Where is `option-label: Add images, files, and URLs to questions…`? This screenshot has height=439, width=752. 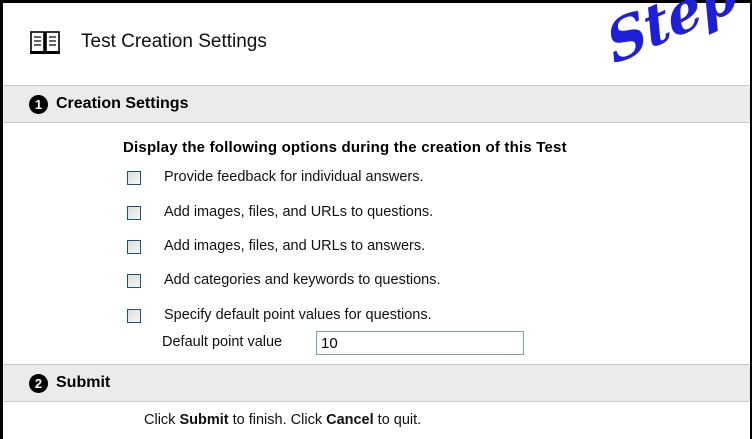
option-label: Add images, files, and URLs to questions… is located at coordinates (299, 212).